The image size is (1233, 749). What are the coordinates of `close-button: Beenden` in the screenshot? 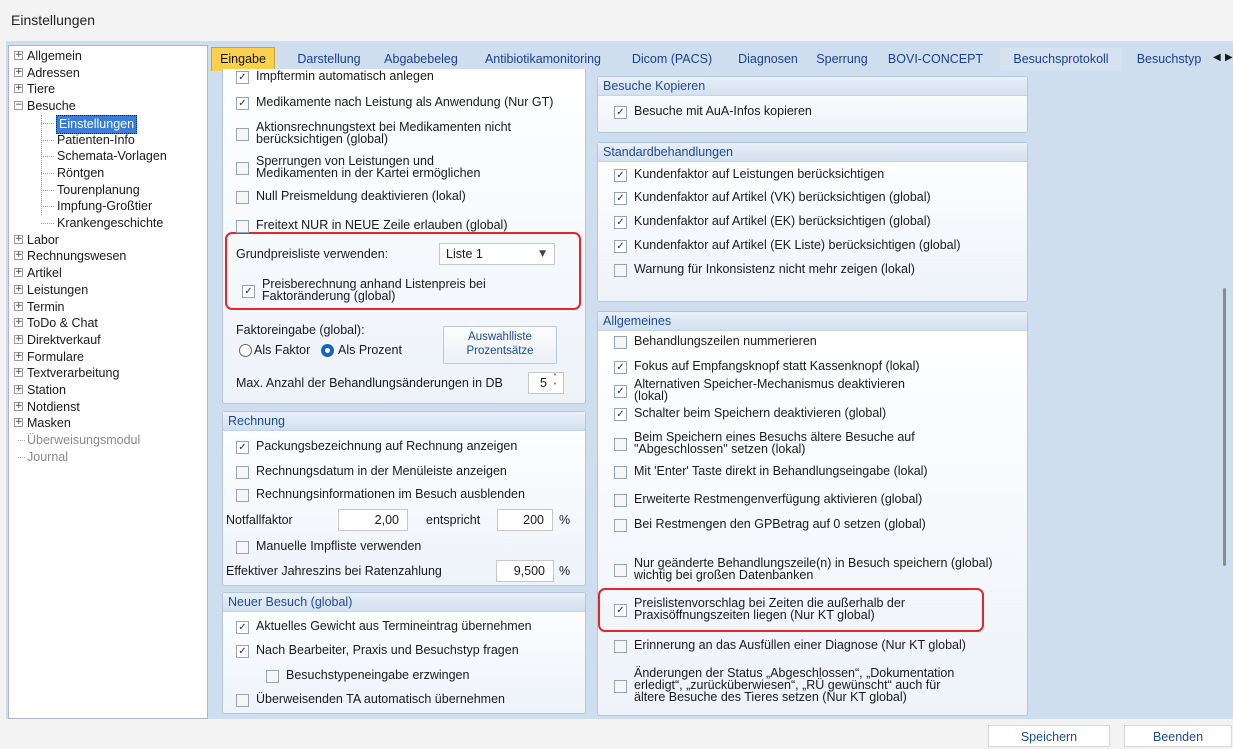 It's located at (1178, 736).